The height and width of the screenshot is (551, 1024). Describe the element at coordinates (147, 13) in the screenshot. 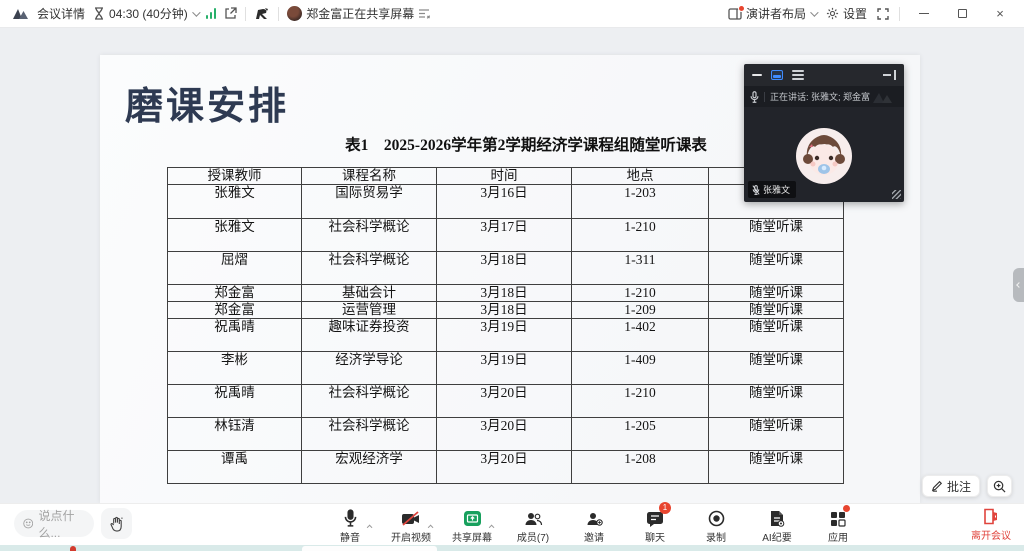

I see `meeting-timer-dropdown: 04:30 (40分钟)` at that location.